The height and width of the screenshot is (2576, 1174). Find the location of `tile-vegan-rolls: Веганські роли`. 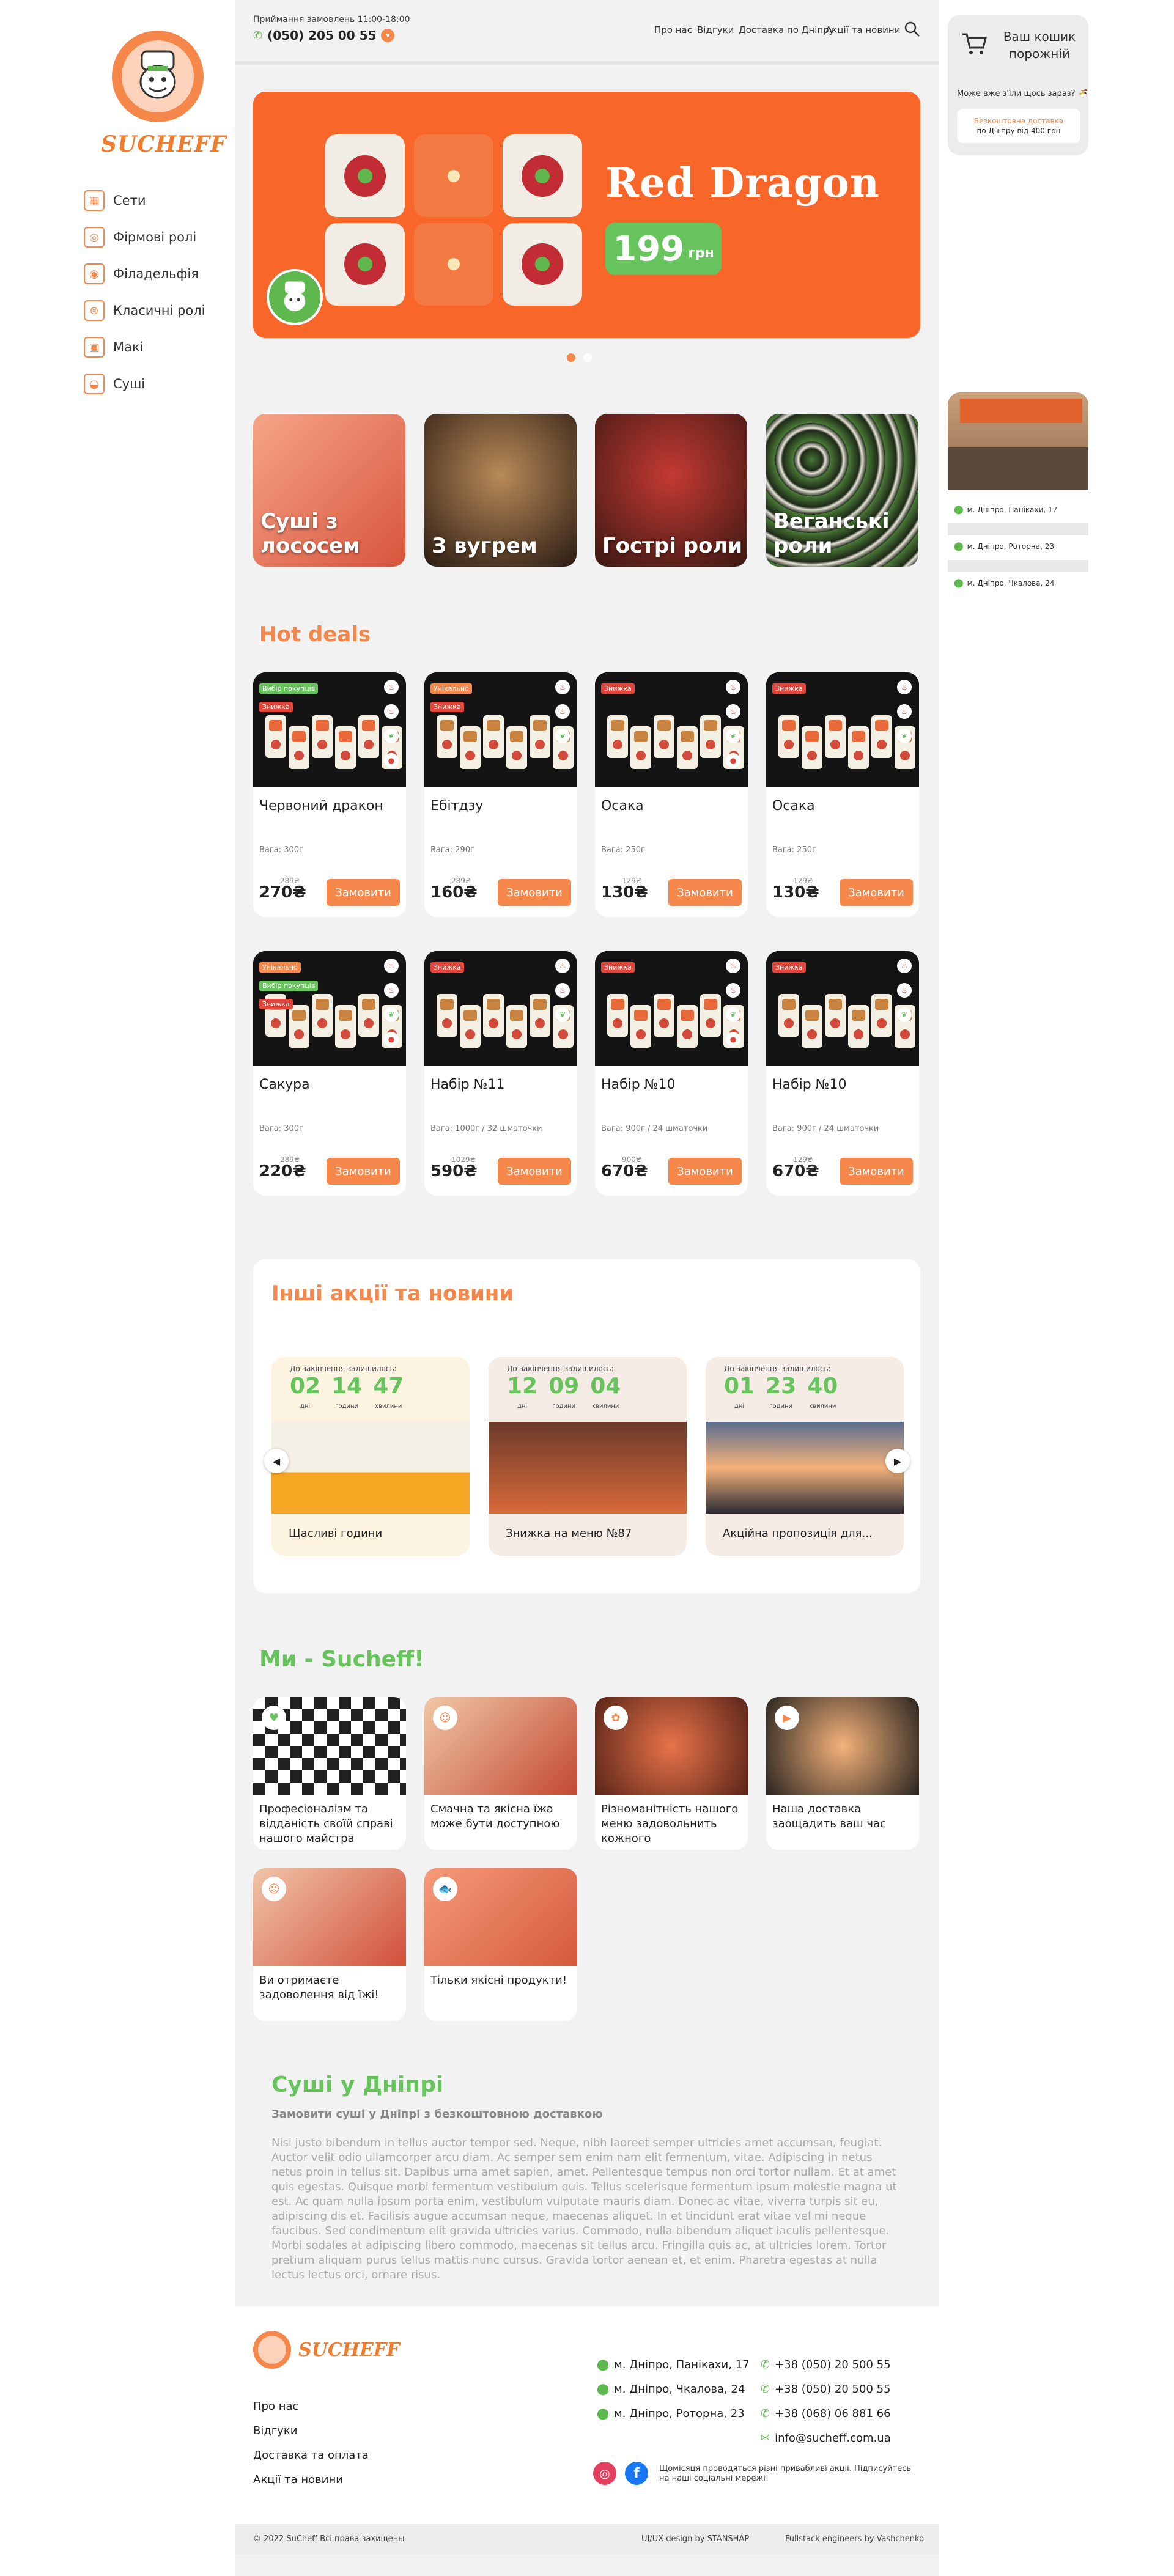

tile-vegan-rolls: Веганські роли is located at coordinates (842, 491).